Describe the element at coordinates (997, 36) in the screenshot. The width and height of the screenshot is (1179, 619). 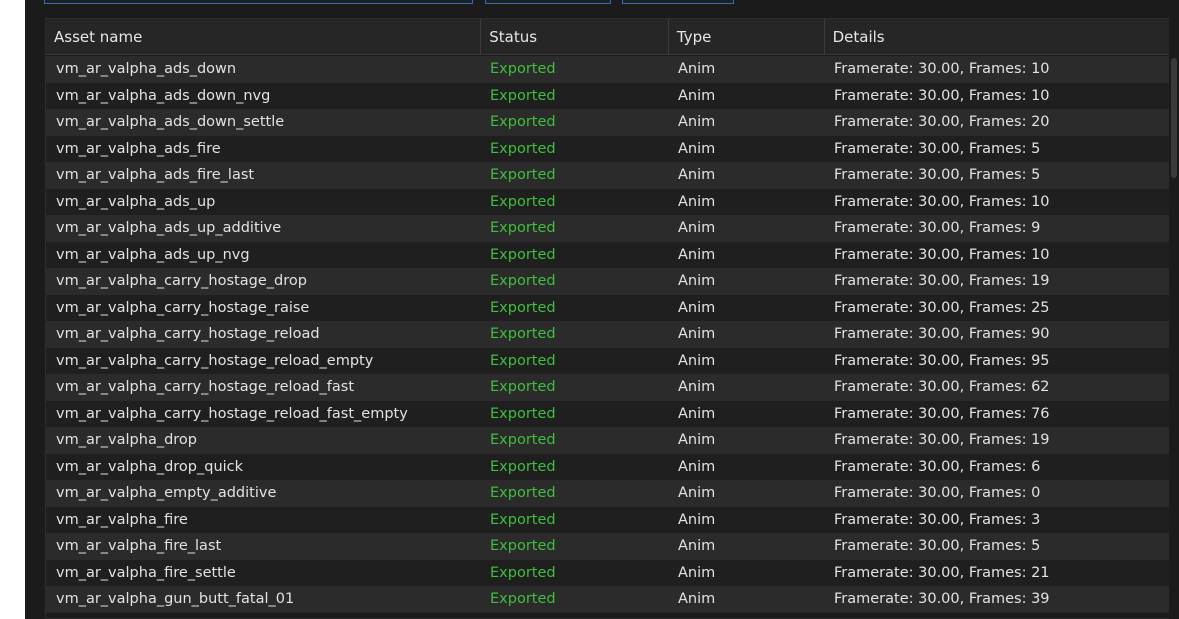
I see `column-header-details: Details` at that location.